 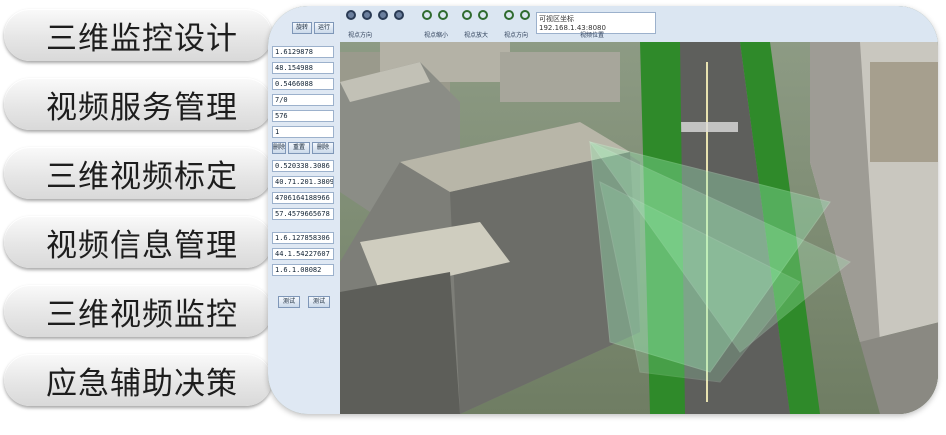 I want to click on menu-item-3d-video-calibration: 三维视频标定, so click(x=138, y=173).